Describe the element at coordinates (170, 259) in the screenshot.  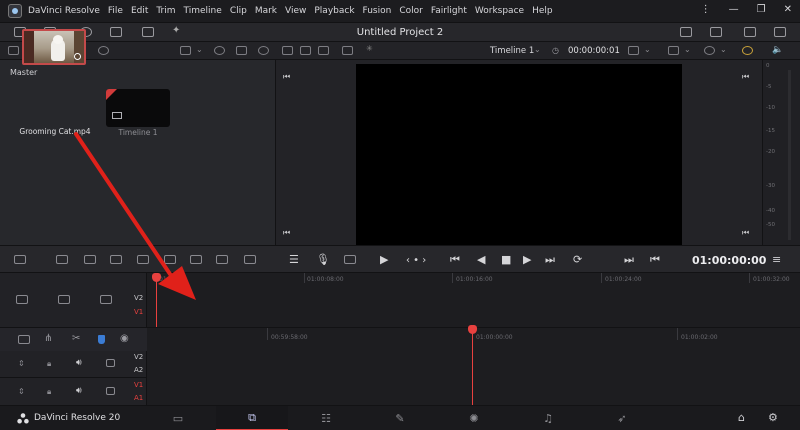
I see `ripple-overwrite-icon` at that location.